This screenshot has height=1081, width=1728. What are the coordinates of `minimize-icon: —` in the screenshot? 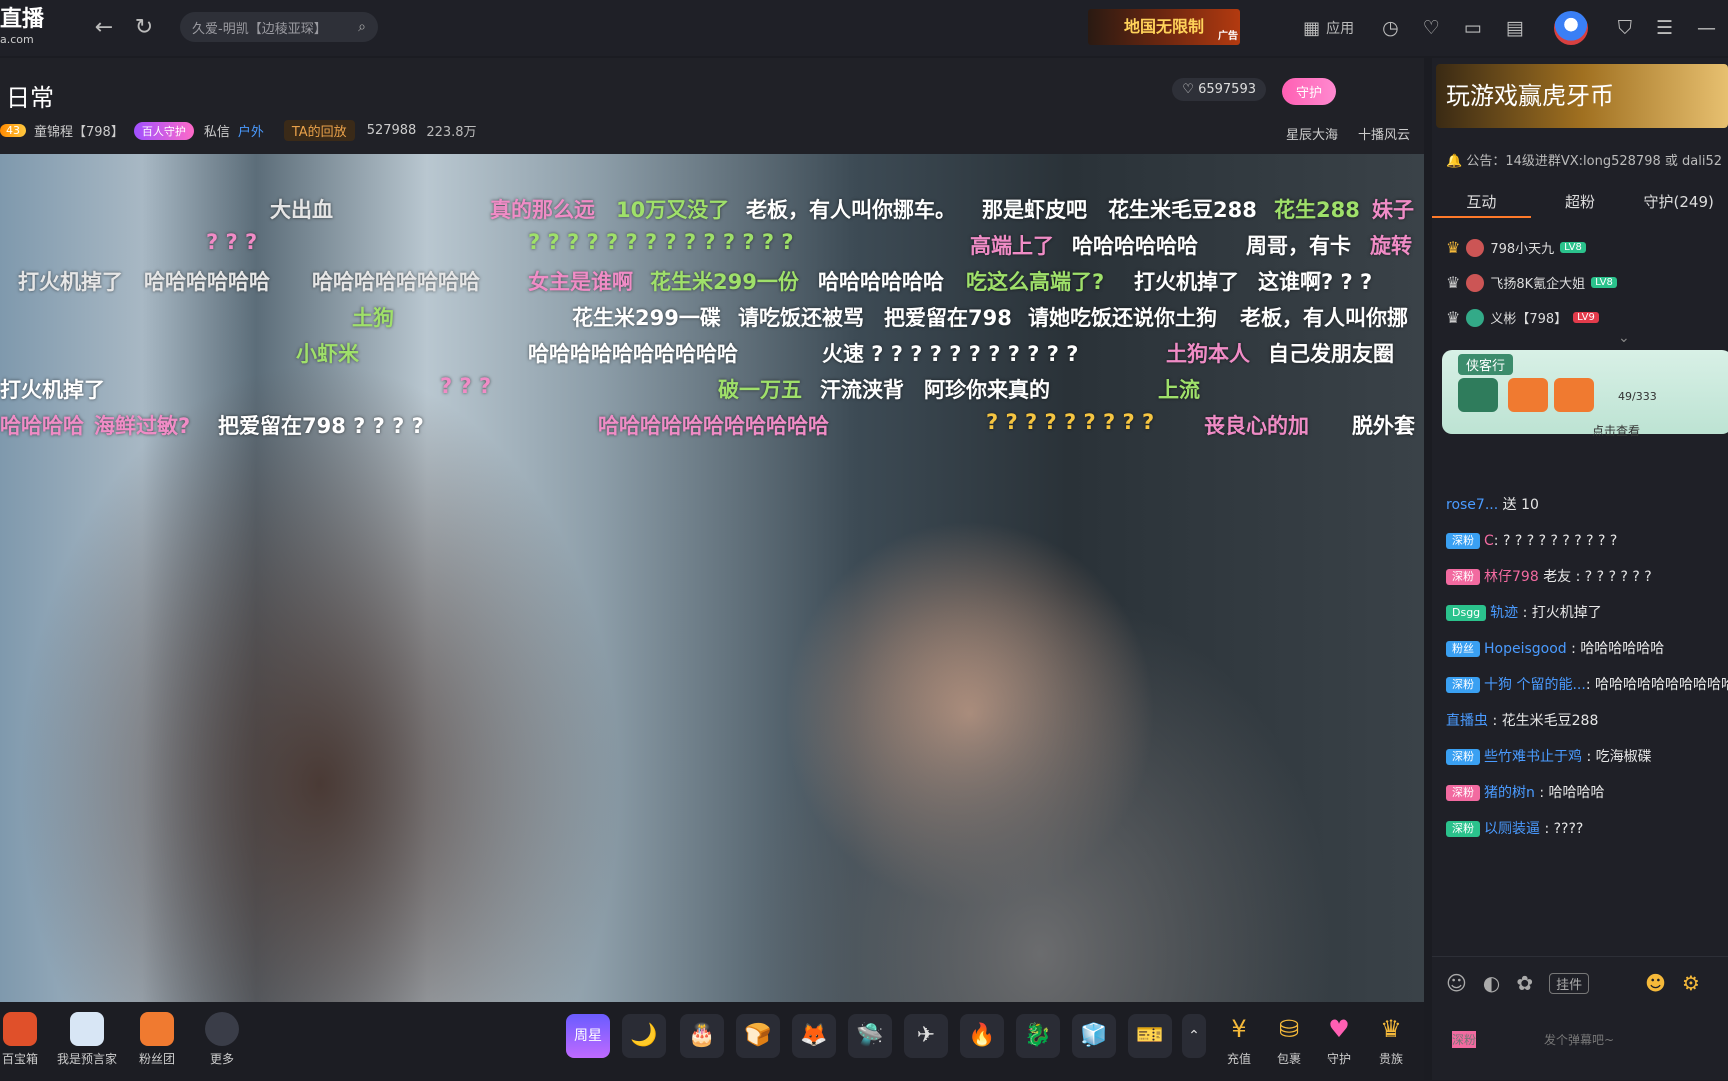 It's located at (1706, 28).